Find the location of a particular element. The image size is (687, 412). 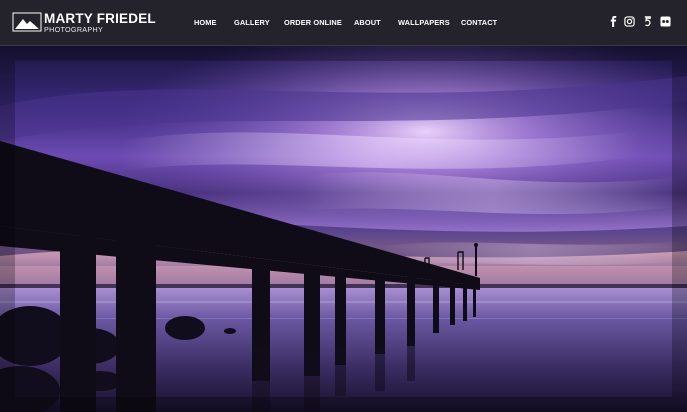

facebook-icon is located at coordinates (613, 21).